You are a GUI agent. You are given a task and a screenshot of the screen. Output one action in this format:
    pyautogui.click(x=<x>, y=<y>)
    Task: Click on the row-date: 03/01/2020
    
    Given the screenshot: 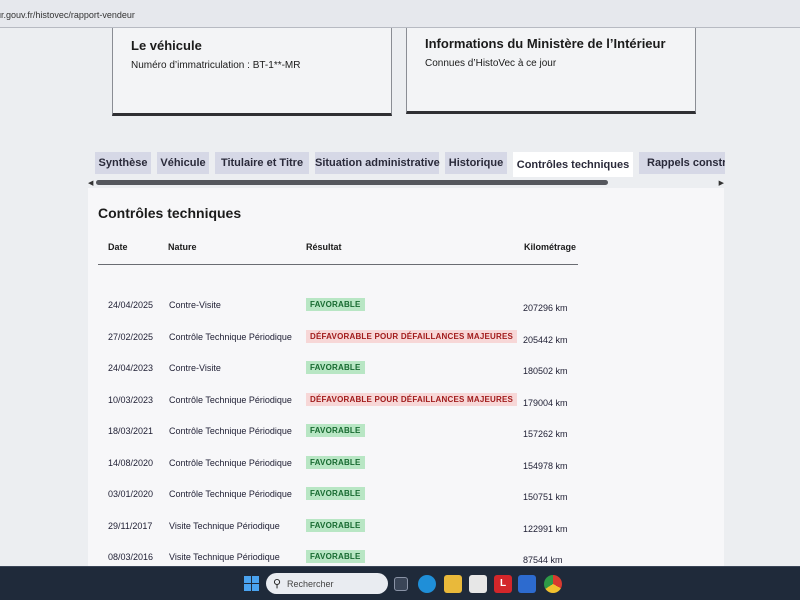 What is the action you would take?
    pyautogui.click(x=131, y=494)
    